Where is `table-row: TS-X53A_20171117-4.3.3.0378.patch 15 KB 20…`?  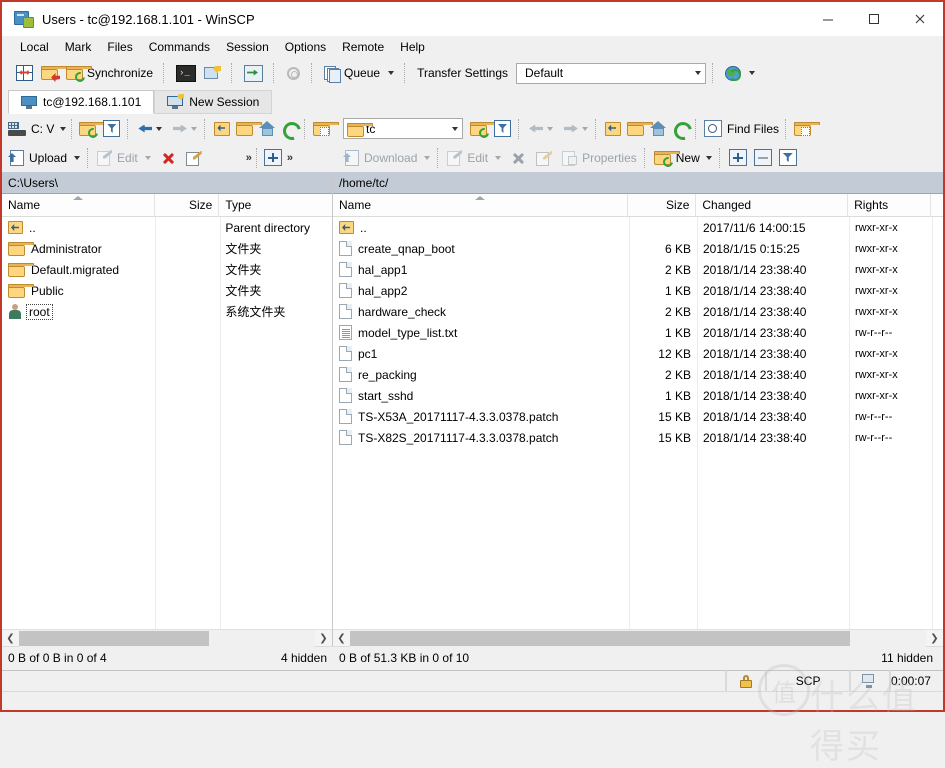 table-row: TS-X53A_20171117-4.3.3.0378.patch 15 KB 20… is located at coordinates (638, 416).